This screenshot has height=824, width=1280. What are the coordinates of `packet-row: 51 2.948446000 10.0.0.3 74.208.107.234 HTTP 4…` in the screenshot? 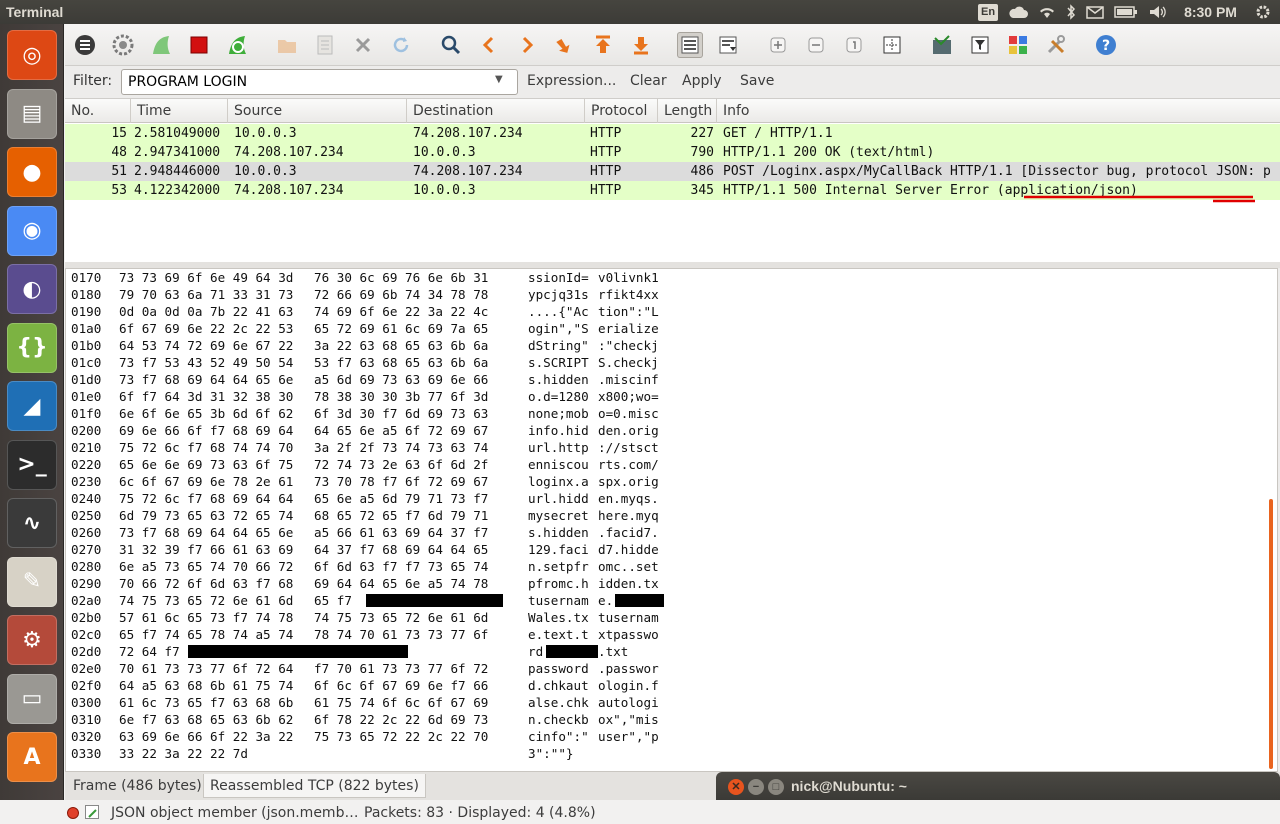 It's located at (672, 171).